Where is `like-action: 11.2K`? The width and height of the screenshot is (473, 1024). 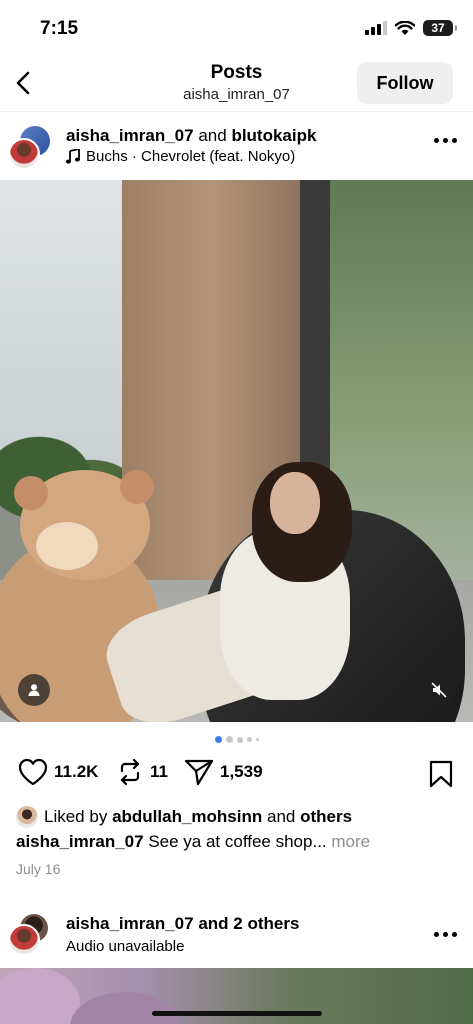 like-action: 11.2K is located at coordinates (58, 772).